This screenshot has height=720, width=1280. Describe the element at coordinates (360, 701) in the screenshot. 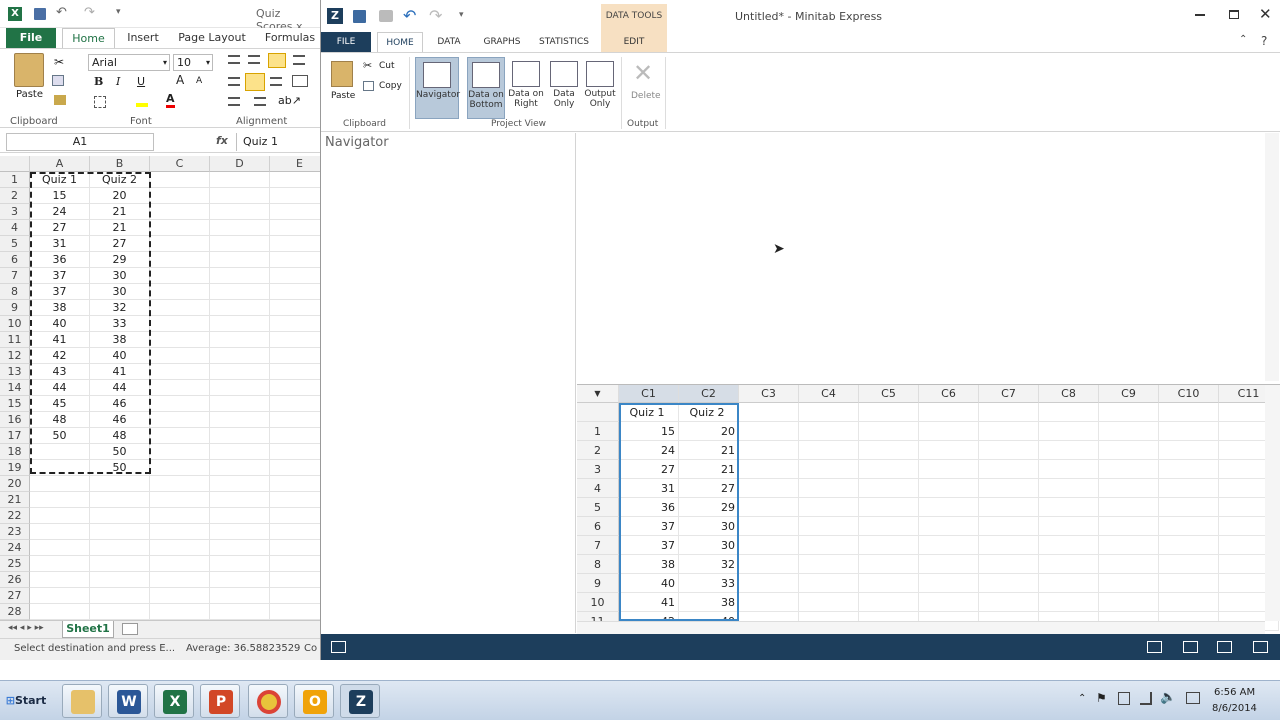

I see `taskbar-minitab: Z` at that location.